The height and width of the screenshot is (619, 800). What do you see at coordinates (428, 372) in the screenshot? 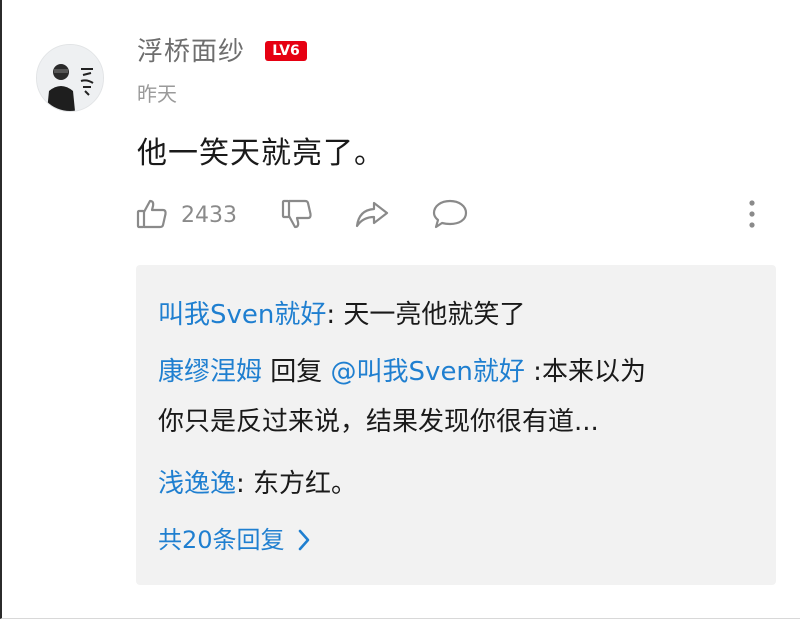
I see `reply-mention: @叫我Sven就好` at bounding box center [428, 372].